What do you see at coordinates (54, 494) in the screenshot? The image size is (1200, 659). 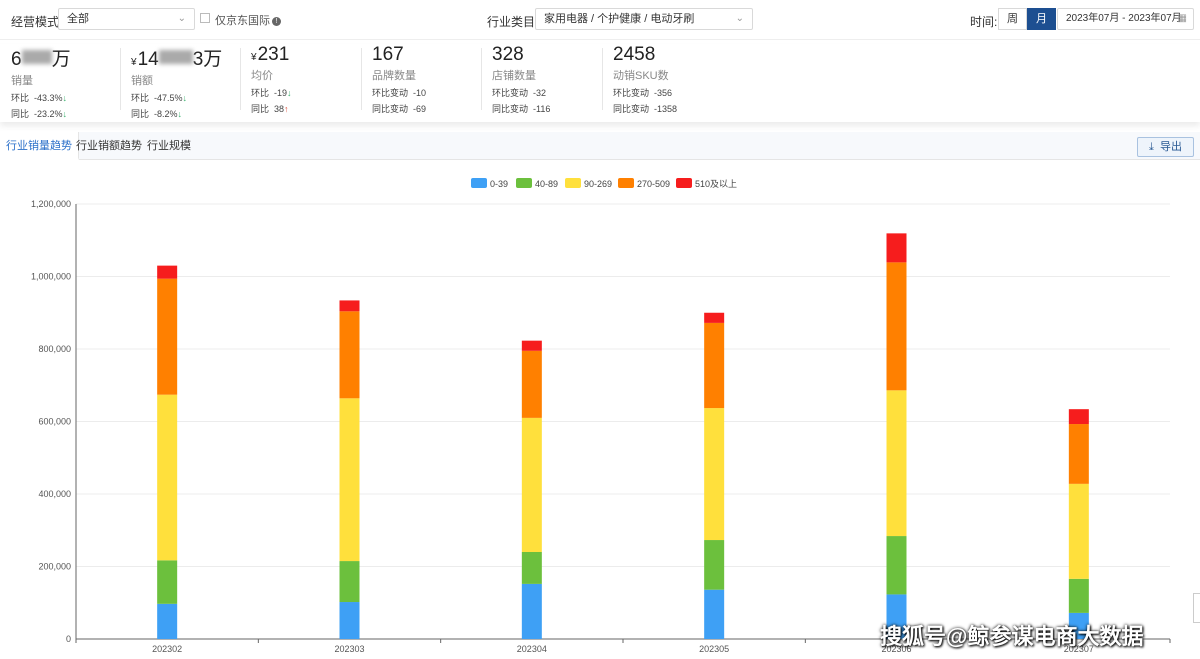 I see `y-tick-label: 400,000` at bounding box center [54, 494].